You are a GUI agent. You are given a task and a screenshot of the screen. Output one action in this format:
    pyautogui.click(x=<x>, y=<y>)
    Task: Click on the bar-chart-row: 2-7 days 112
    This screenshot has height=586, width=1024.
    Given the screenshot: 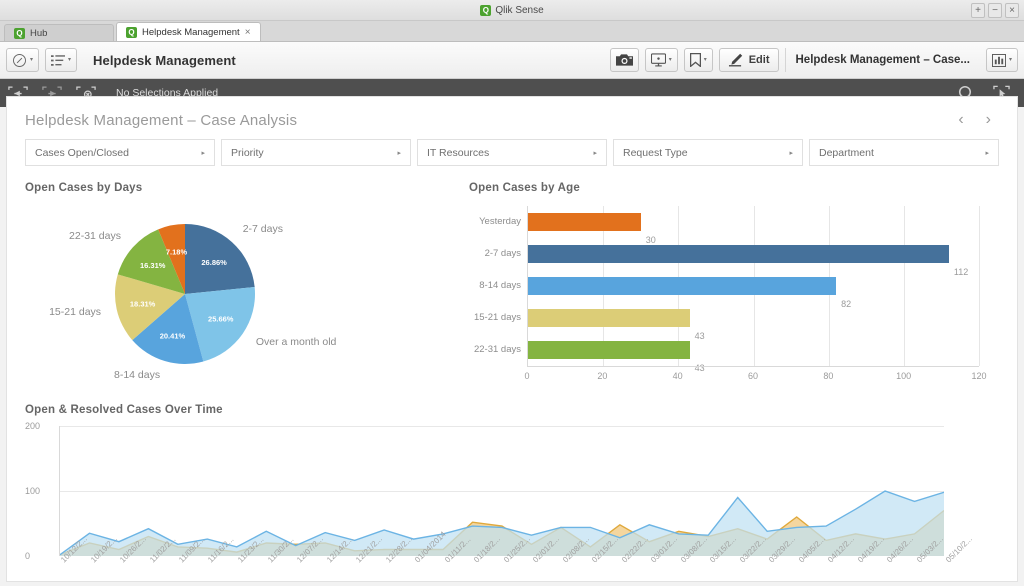 What is the action you would take?
    pyautogui.click(x=726, y=261)
    